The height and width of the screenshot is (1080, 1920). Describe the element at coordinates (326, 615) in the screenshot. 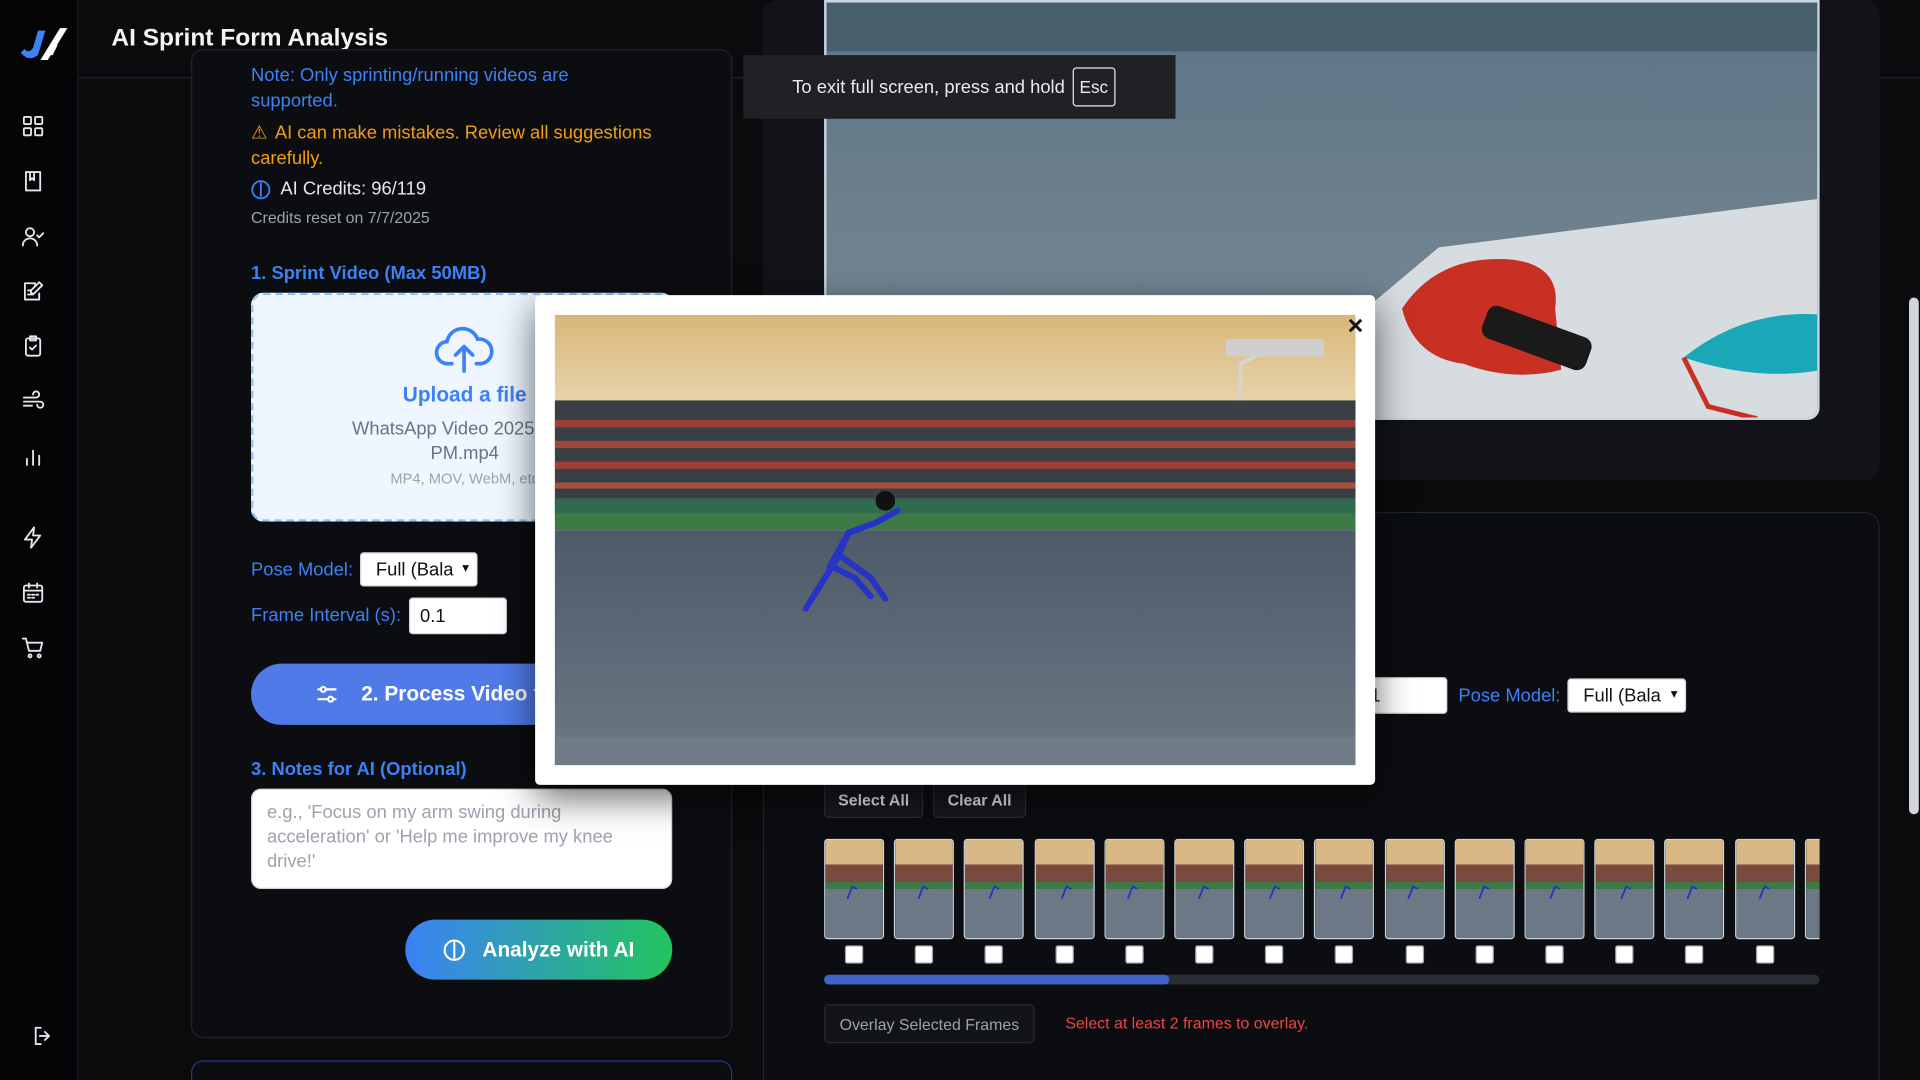

I see `frame-interval-label: Frame Interval (s):` at that location.